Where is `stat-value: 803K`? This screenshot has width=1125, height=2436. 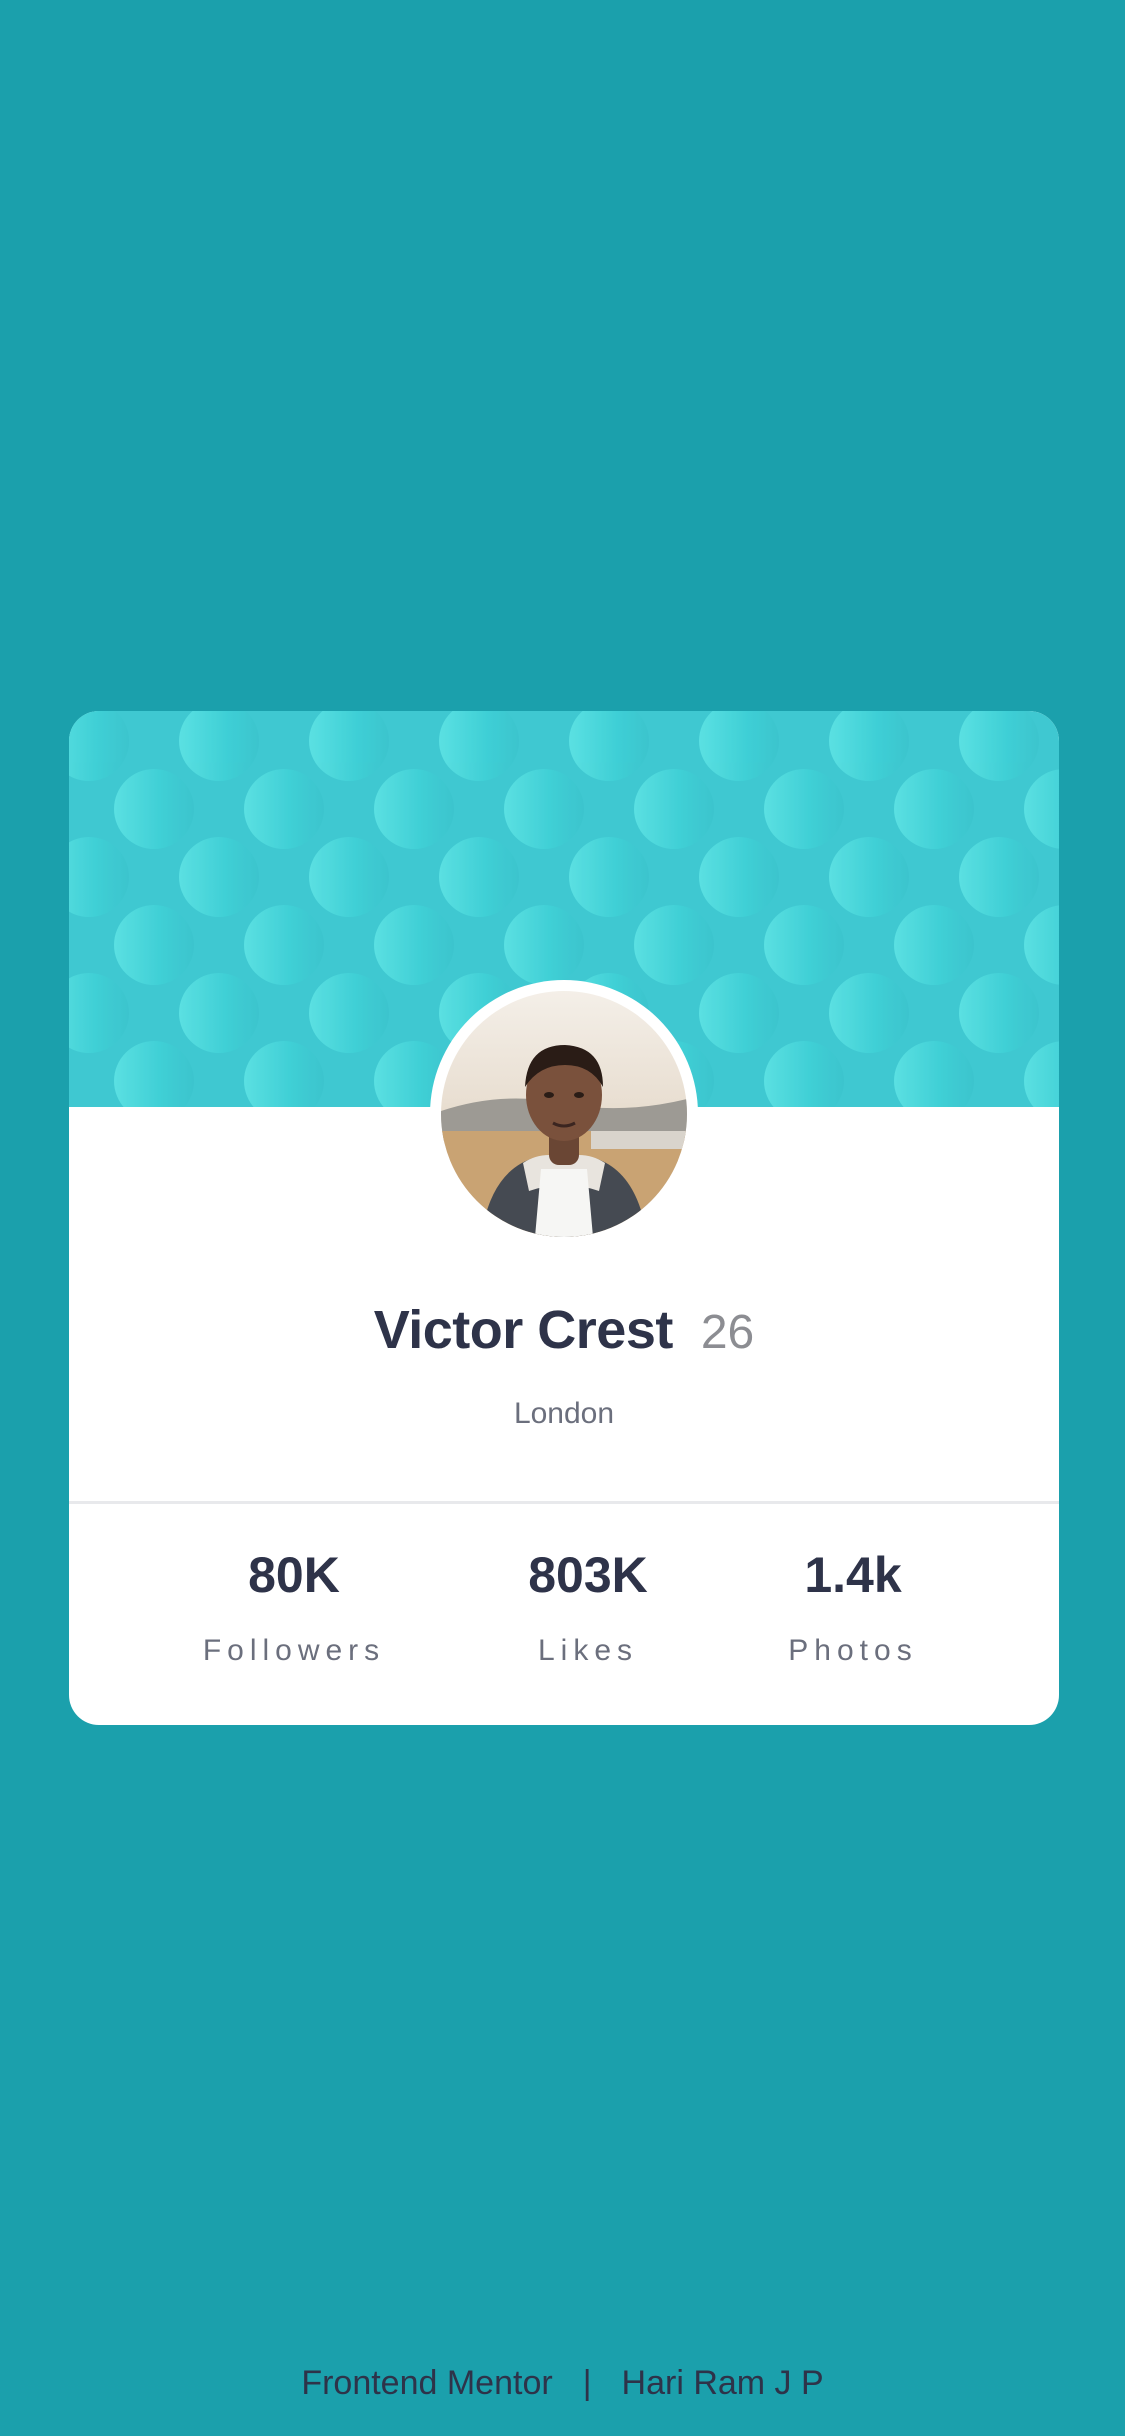
stat-value: 803K is located at coordinates (588, 1575).